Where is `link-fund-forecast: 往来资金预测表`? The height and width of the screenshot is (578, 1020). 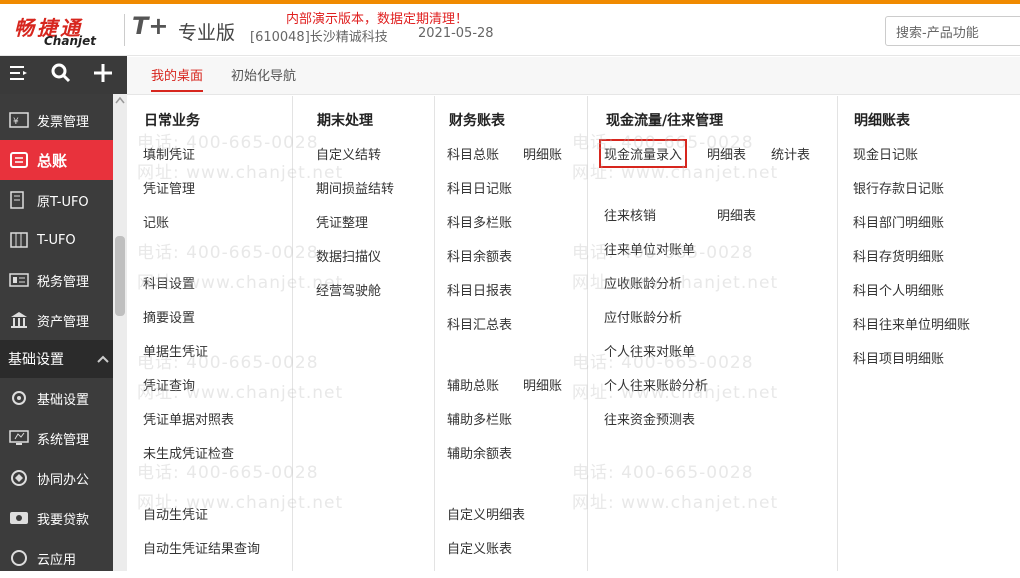
link-fund-forecast: 往来资金预测表 is located at coordinates (649, 418).